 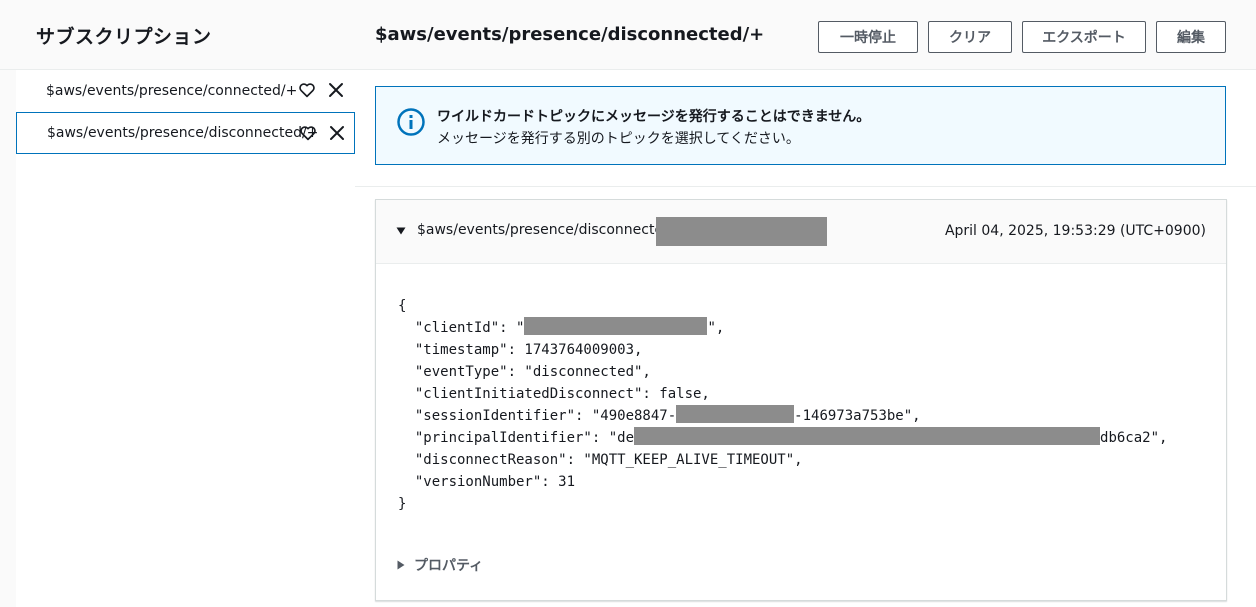 What do you see at coordinates (1134, 438) in the screenshot?
I see `json-text: db6ca2",` at bounding box center [1134, 438].